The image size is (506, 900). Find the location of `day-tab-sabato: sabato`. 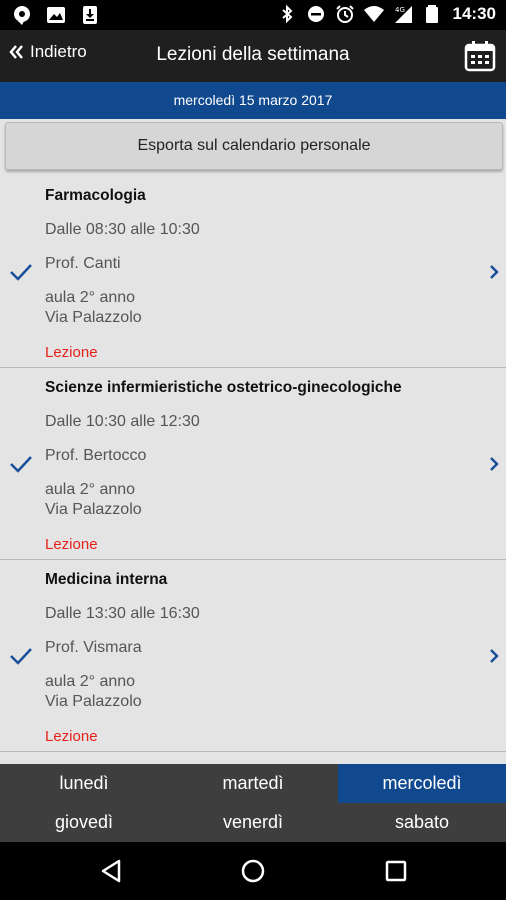

day-tab-sabato: sabato is located at coordinates (422, 822).